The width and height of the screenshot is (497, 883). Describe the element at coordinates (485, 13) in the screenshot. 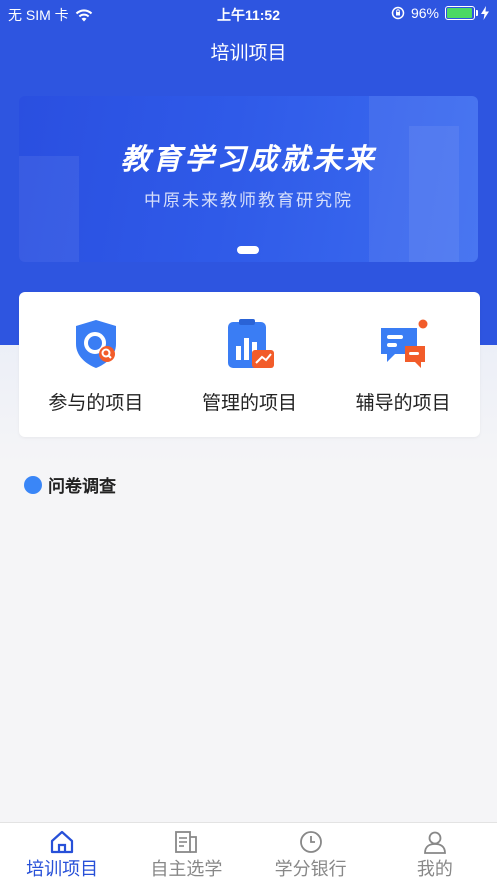

I see `charging-icon` at that location.